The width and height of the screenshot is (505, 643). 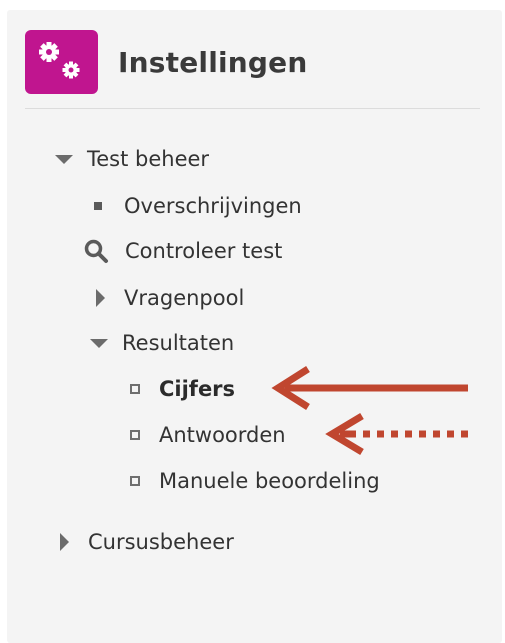 What do you see at coordinates (396, 434) in the screenshot?
I see `dotted-arrow-icon` at bounding box center [396, 434].